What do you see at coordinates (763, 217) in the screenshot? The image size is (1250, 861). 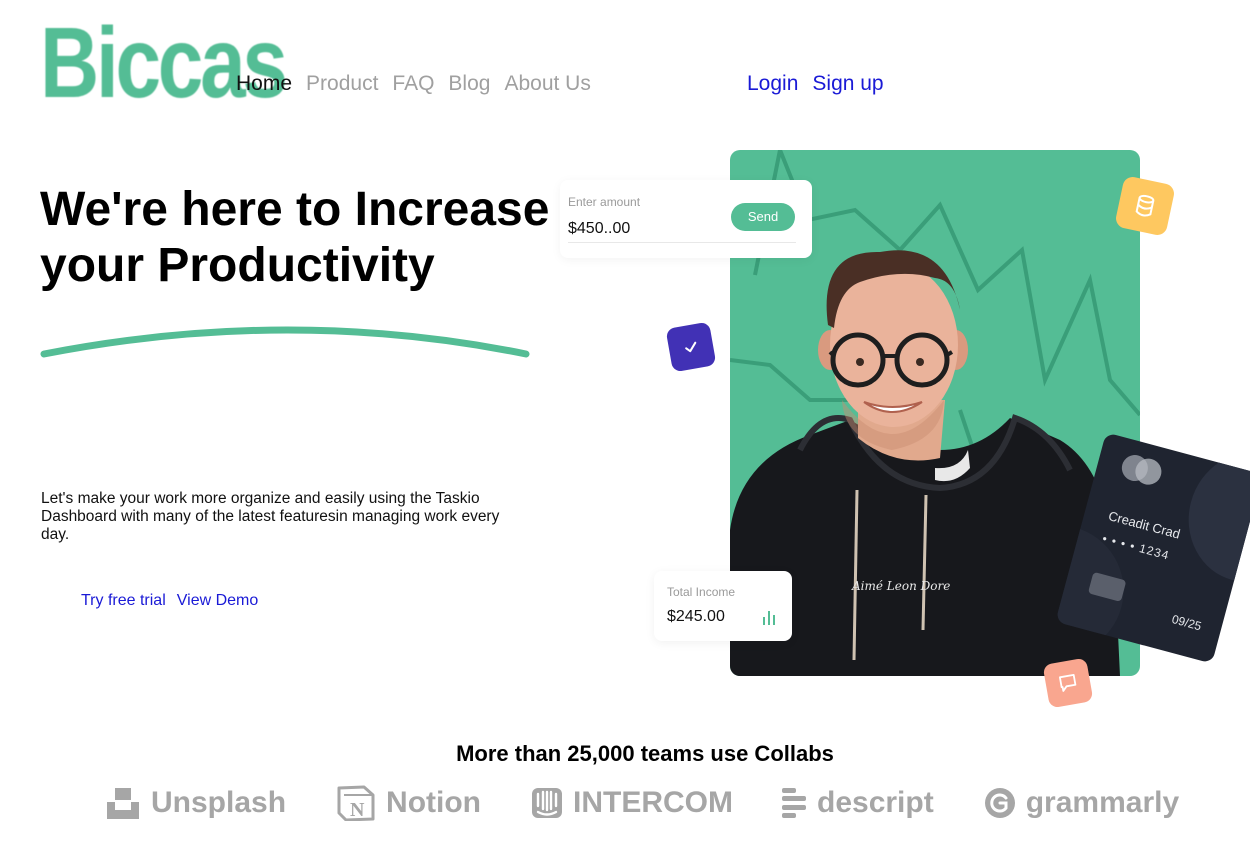 I see `send-button: Send` at bounding box center [763, 217].